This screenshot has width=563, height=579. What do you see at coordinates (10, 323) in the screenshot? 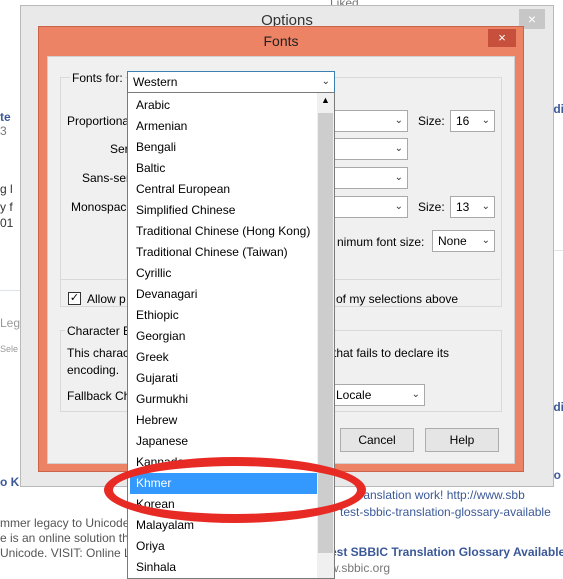
I see `bg-fragment: Leg` at bounding box center [10, 323].